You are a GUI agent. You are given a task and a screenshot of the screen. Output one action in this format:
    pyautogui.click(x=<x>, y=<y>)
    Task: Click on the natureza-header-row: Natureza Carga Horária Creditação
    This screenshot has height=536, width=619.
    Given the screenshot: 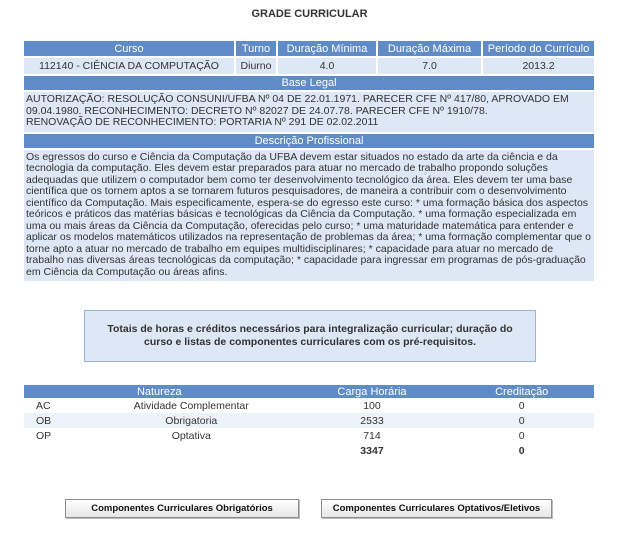 What is the action you would take?
    pyautogui.click(x=309, y=391)
    